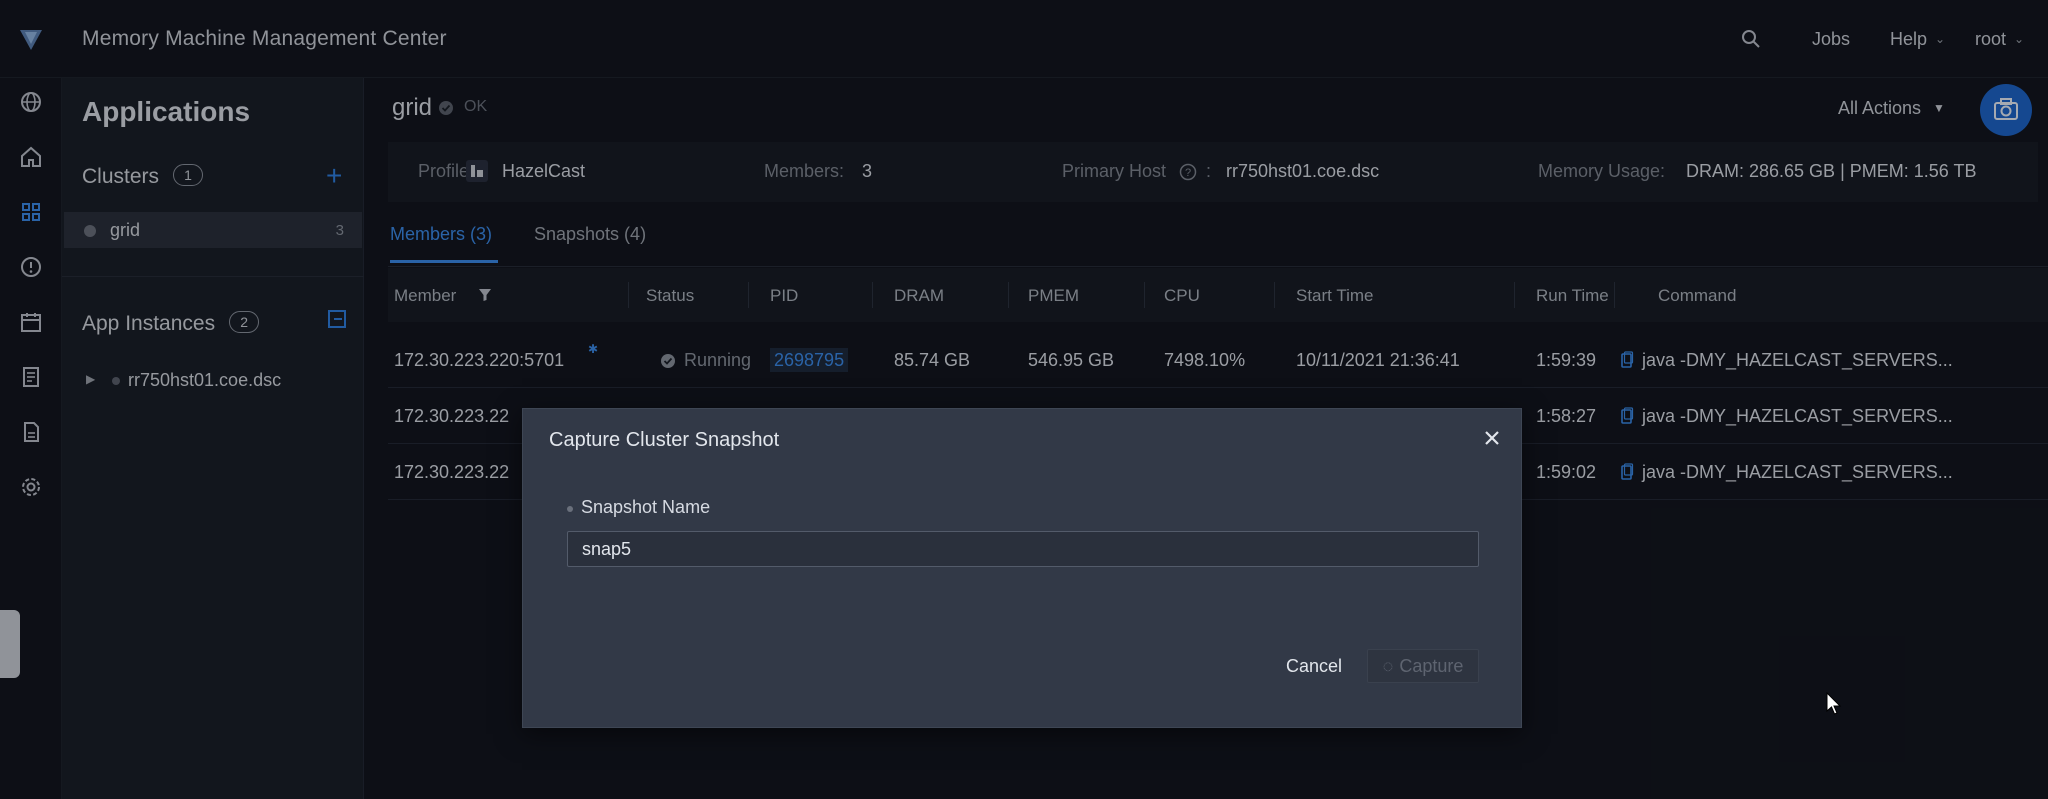  Describe the element at coordinates (570, 509) in the screenshot. I see `required-indicator` at that location.